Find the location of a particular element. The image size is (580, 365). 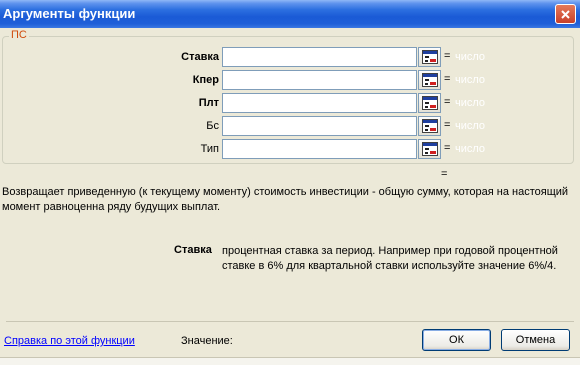

type-input is located at coordinates (319, 149).